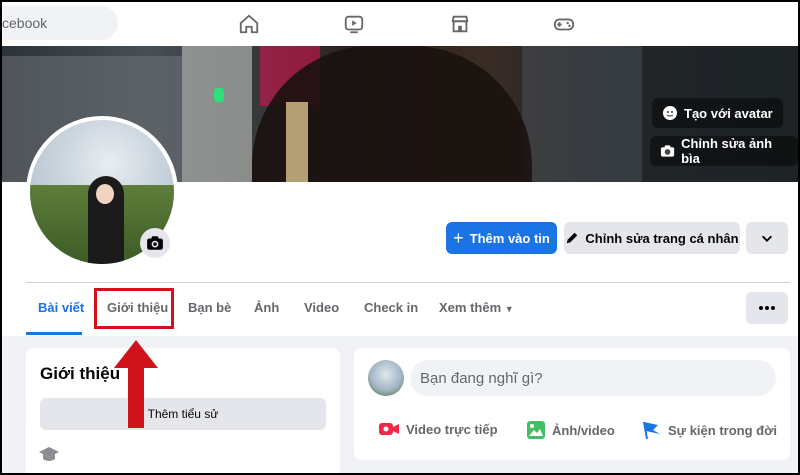  What do you see at coordinates (536, 430) in the screenshot?
I see `photo-icon` at bounding box center [536, 430].